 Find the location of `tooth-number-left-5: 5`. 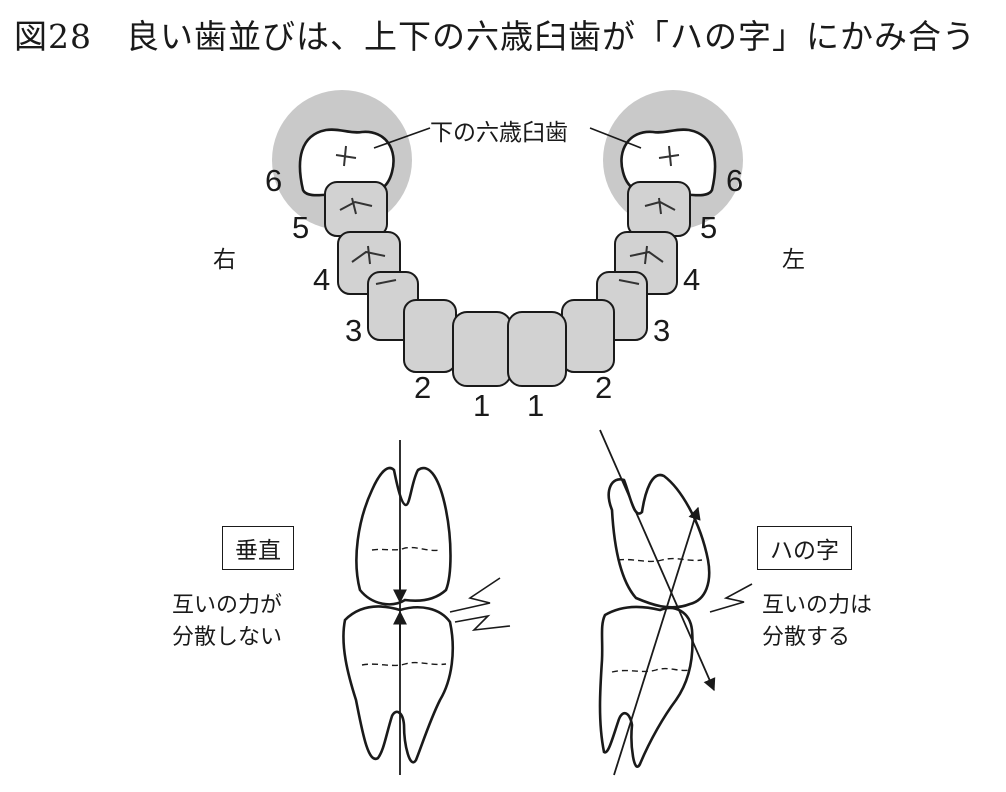

tooth-number-left-5: 5 is located at coordinates (709, 227).